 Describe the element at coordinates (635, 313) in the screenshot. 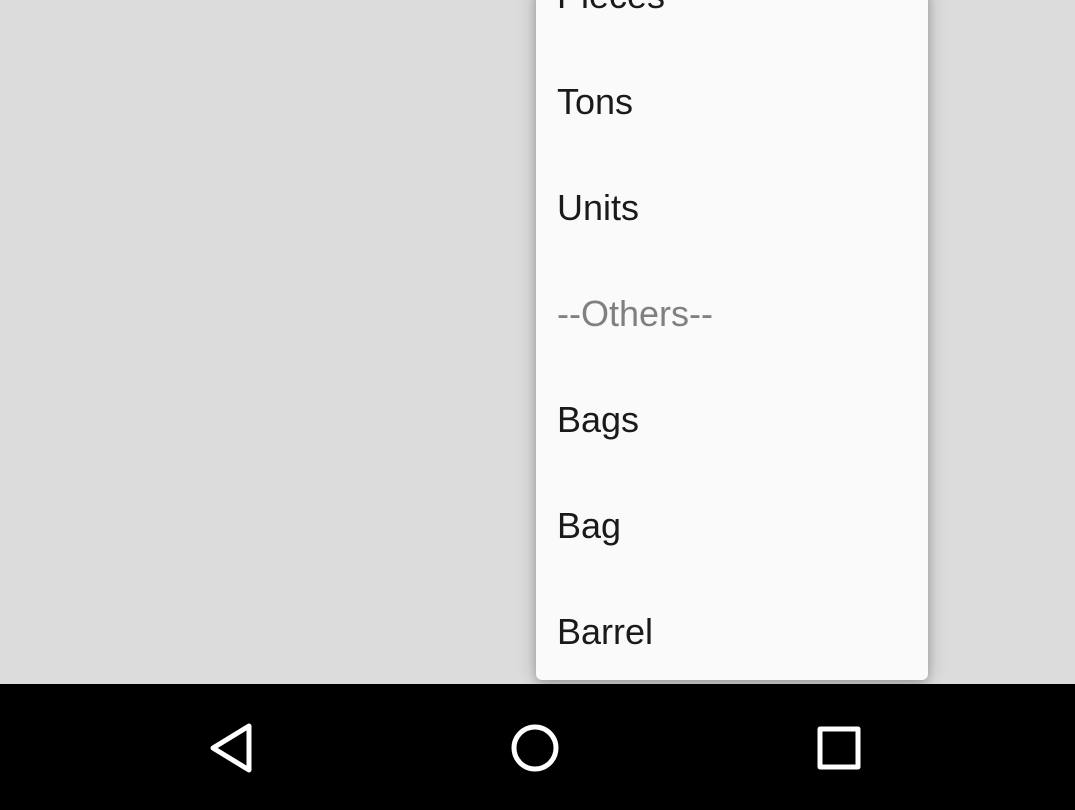

I see `dropdown-group-header-others: --Others--` at that location.